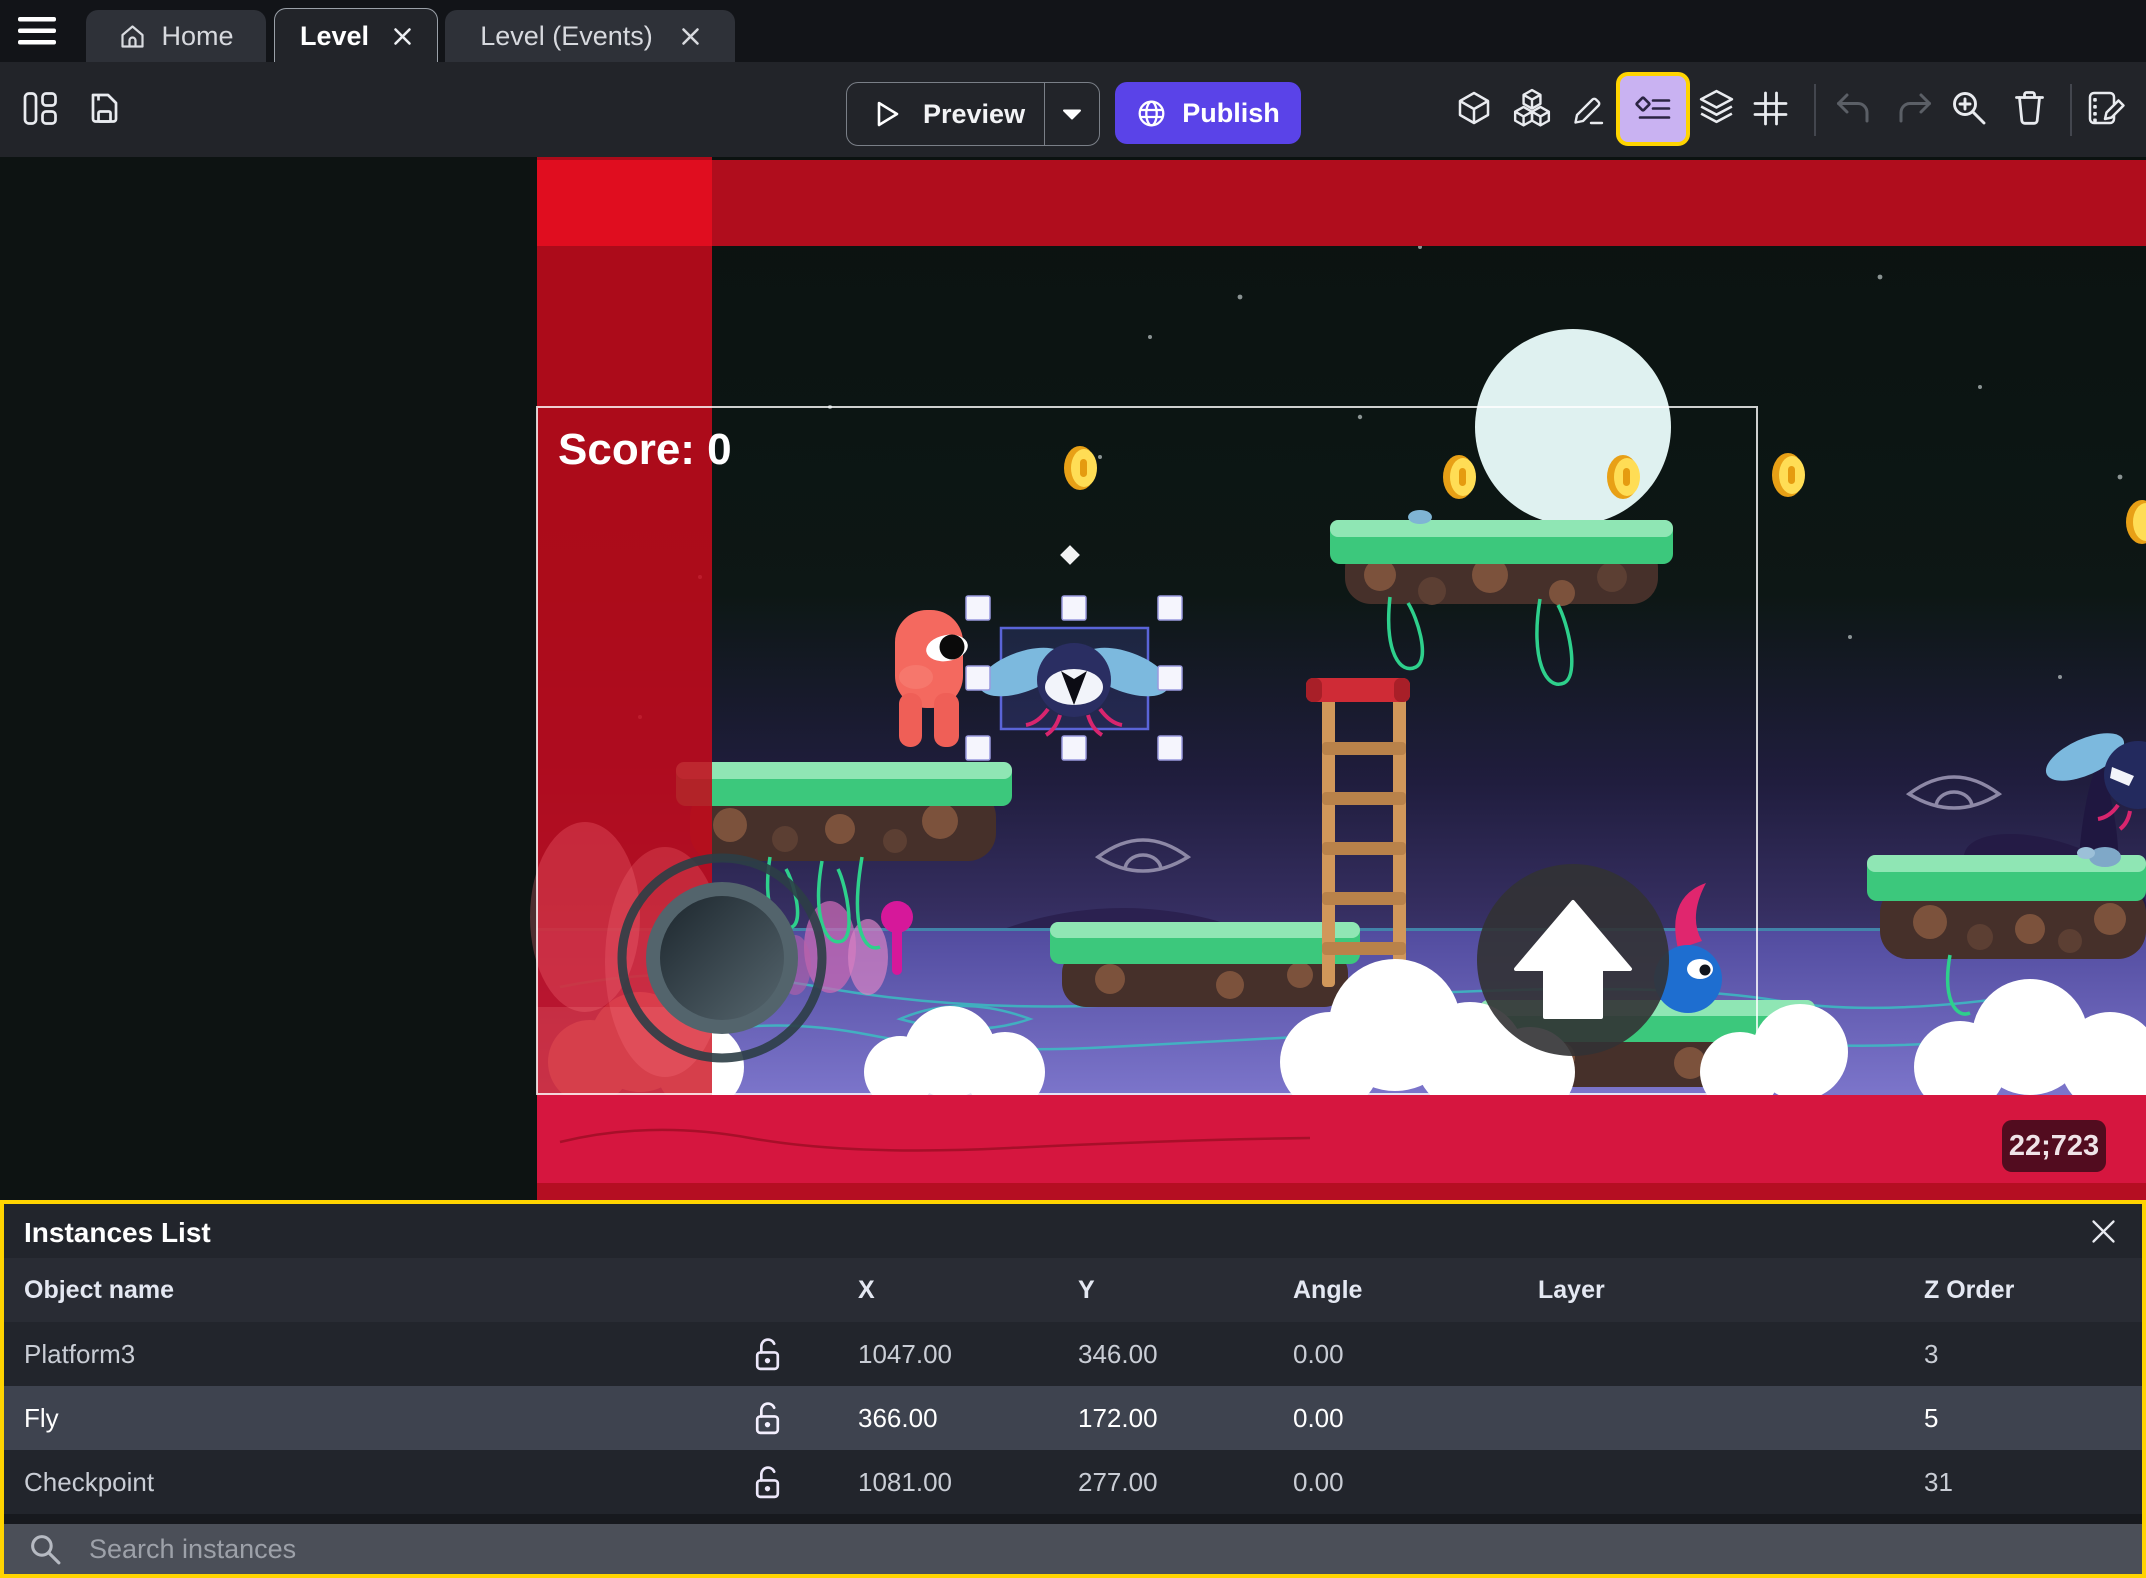 Image resolution: width=2146 pixels, height=1578 pixels. Describe the element at coordinates (1073, 1290) in the screenshot. I see `table-header: Object name X Y Angle Layer Z Order` at that location.